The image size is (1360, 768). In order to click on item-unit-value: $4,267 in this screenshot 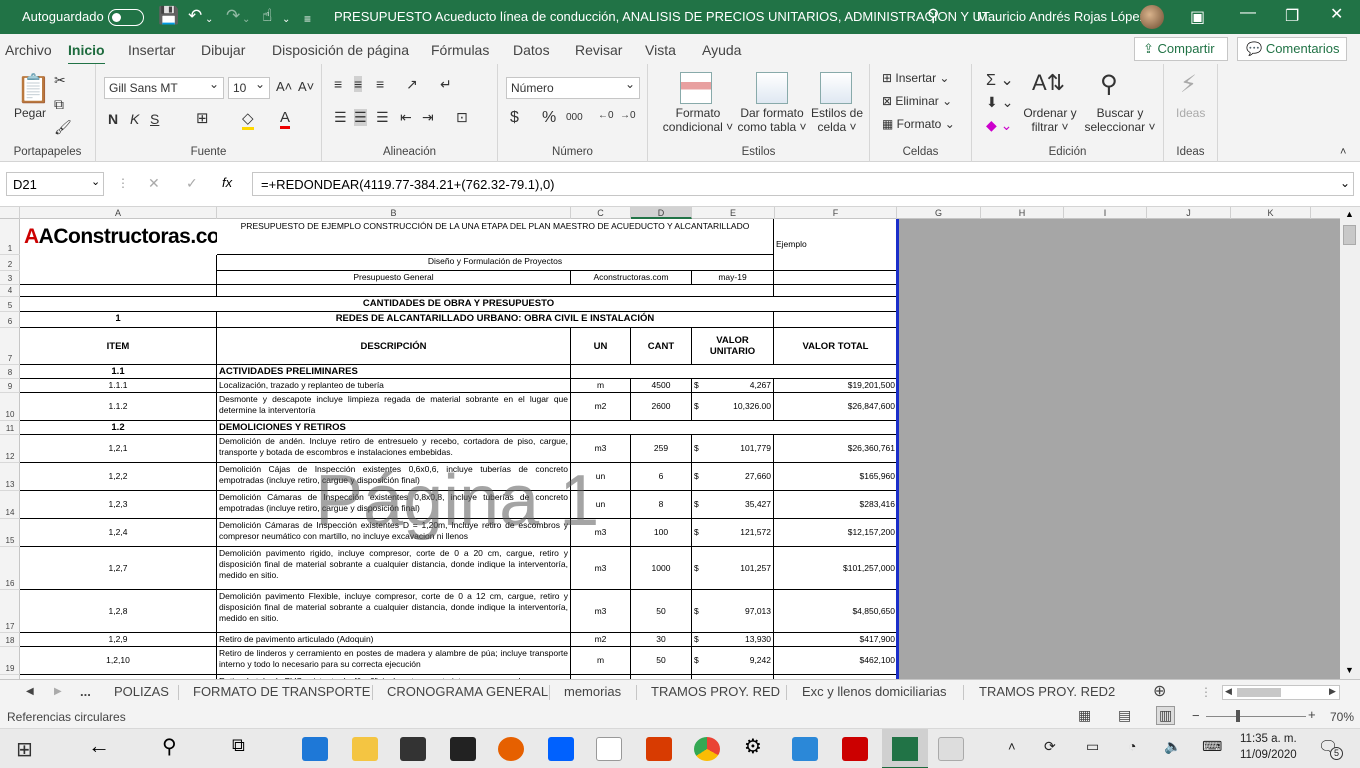, I will do `click(733, 386)`.